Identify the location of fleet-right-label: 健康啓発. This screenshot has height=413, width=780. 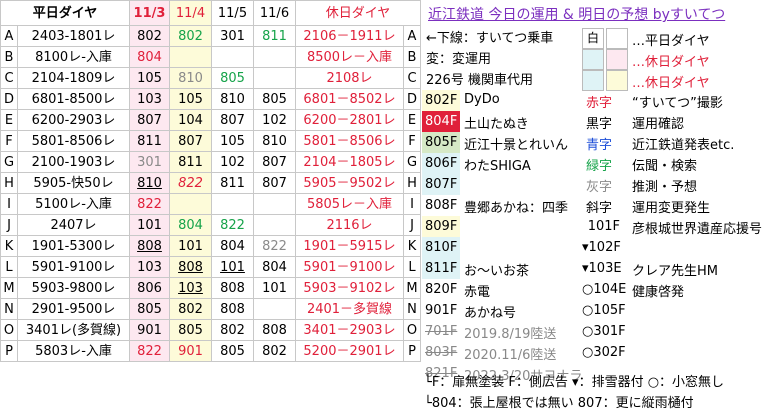
(658, 292).